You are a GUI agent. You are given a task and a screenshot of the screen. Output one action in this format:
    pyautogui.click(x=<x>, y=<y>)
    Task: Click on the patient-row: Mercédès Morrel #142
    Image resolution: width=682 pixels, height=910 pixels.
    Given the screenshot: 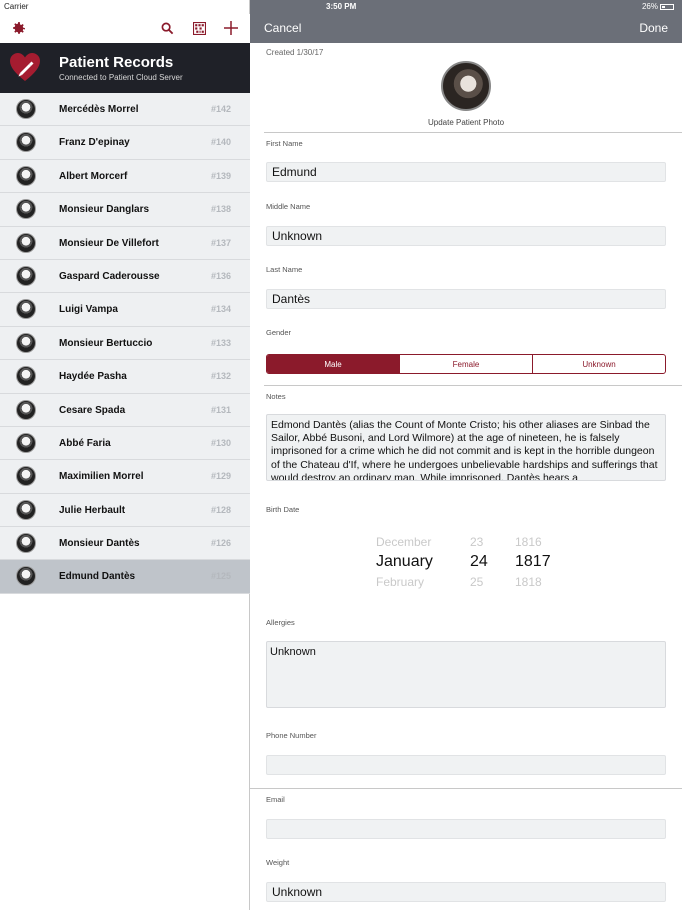 What is the action you would take?
    pyautogui.click(x=125, y=110)
    